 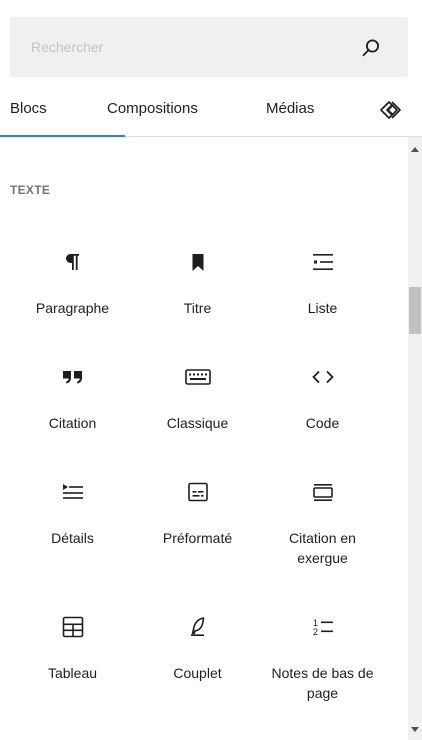 I want to click on block-code: Code, so click(x=322, y=397).